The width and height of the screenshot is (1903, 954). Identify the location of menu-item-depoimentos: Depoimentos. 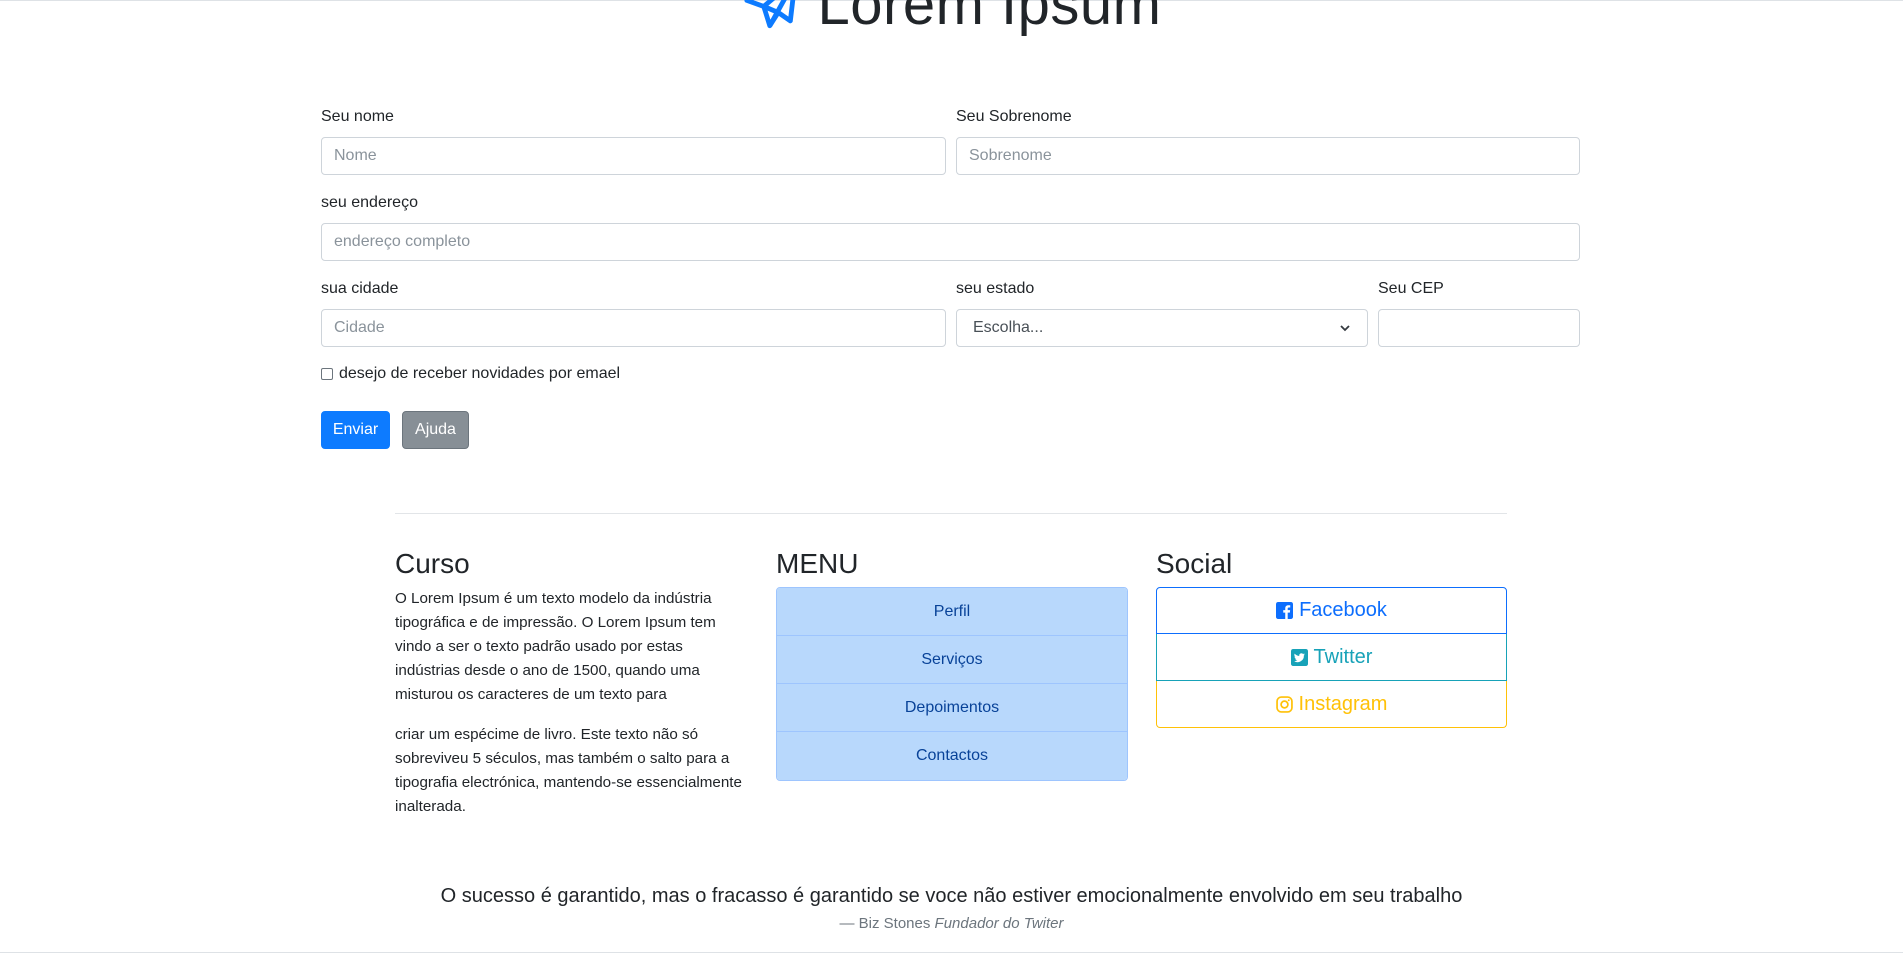
(952, 708).